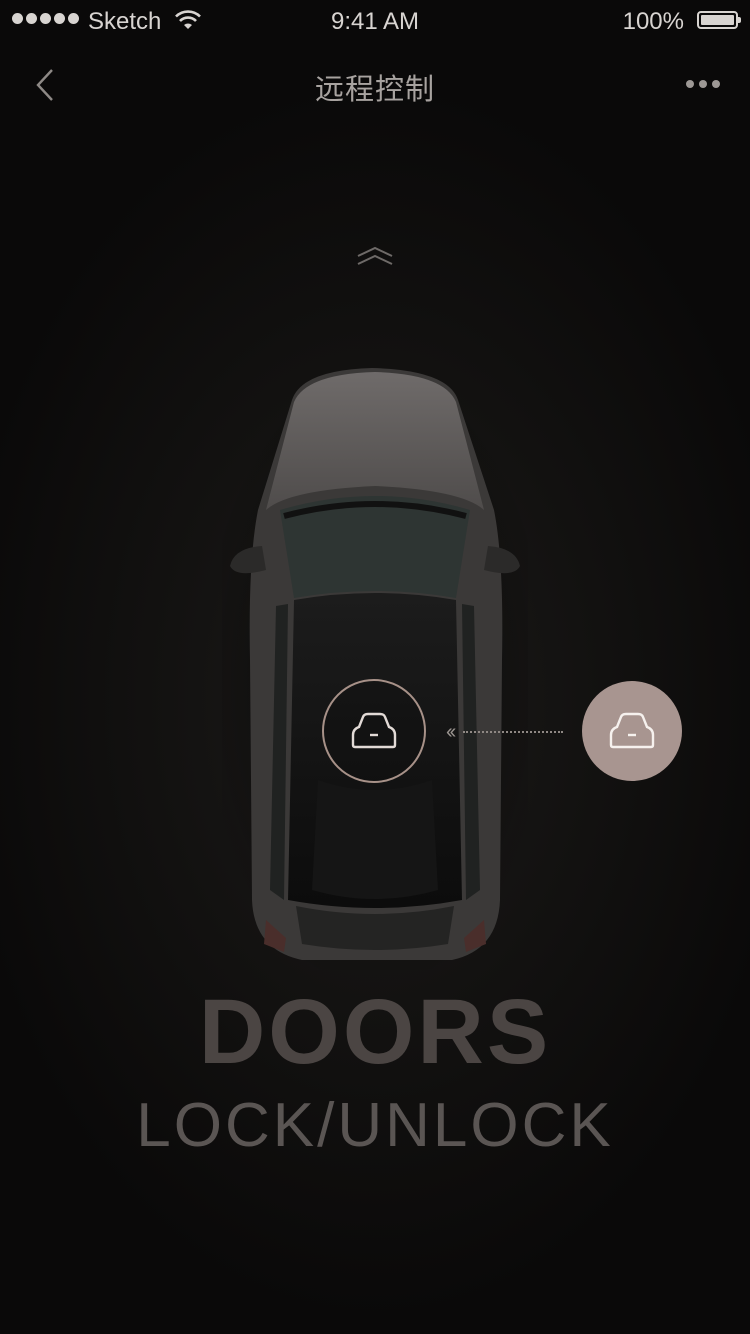 This screenshot has width=750, height=1334. I want to click on status-bar: Sketch 9:41 AM 100%, so click(375, 20).